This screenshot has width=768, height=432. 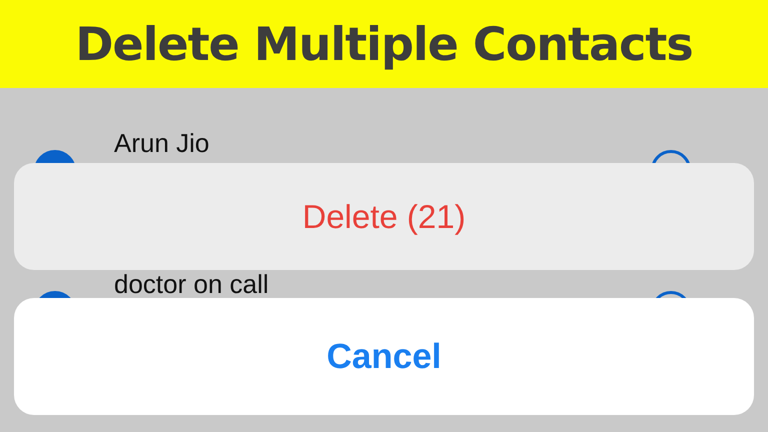 What do you see at coordinates (162, 143) in the screenshot?
I see `contact-name: Arun Jio` at bounding box center [162, 143].